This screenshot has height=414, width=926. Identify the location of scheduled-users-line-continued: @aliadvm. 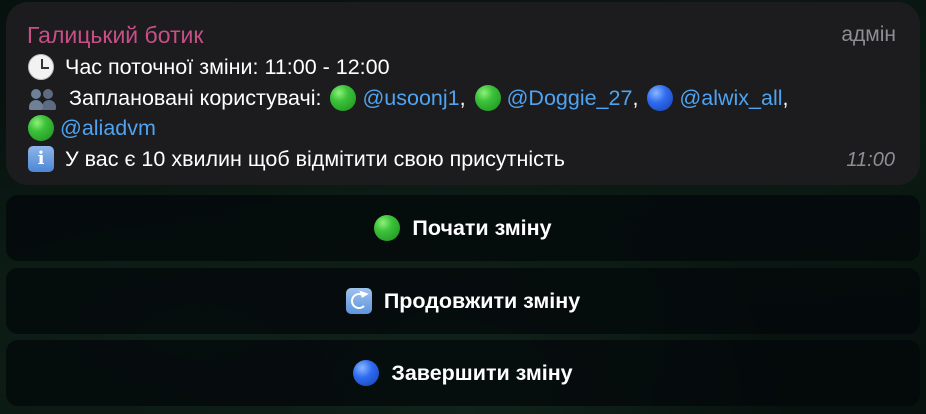
(92, 128).